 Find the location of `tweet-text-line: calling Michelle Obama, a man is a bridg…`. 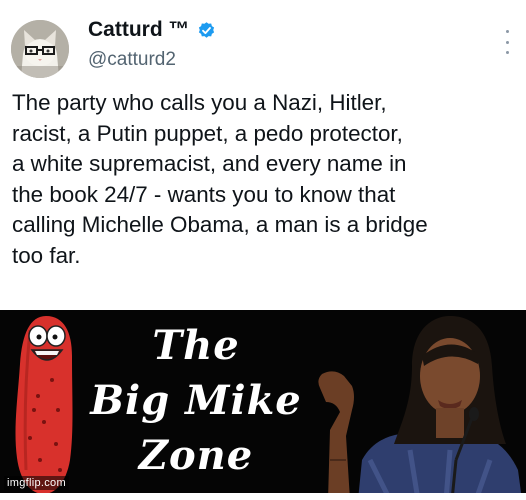

tweet-text-line: calling Michelle Obama, a man is a bridg… is located at coordinates (220, 225).